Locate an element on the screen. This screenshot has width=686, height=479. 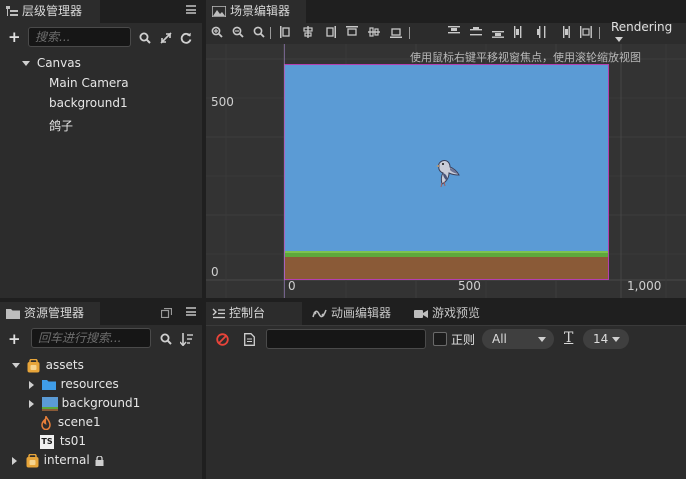
distribute-hcenter-icon is located at coordinates (542, 32).